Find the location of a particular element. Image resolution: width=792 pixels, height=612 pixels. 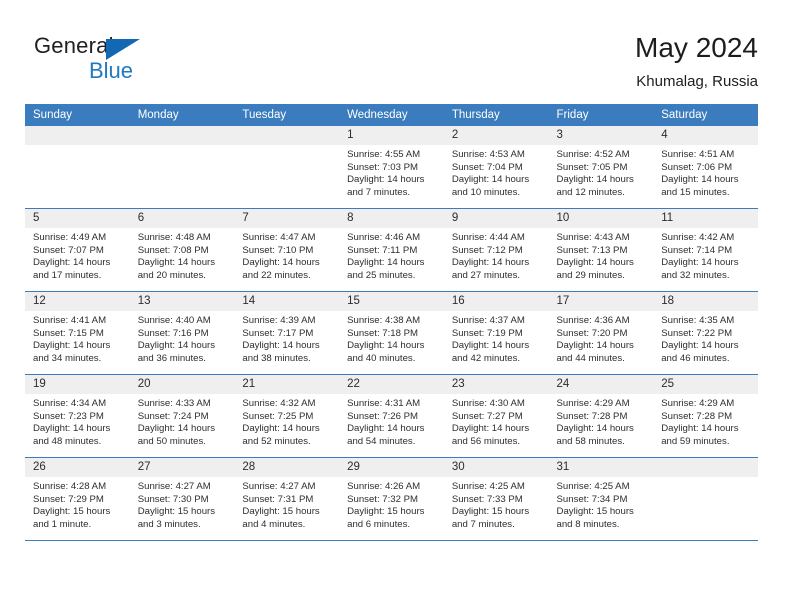

sunset-text: Sunset: 7:11 PM is located at coordinates (382, 250).